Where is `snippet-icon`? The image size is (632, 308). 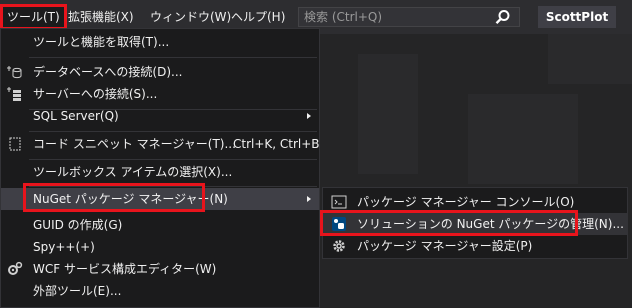 snippet-icon is located at coordinates (15, 144).